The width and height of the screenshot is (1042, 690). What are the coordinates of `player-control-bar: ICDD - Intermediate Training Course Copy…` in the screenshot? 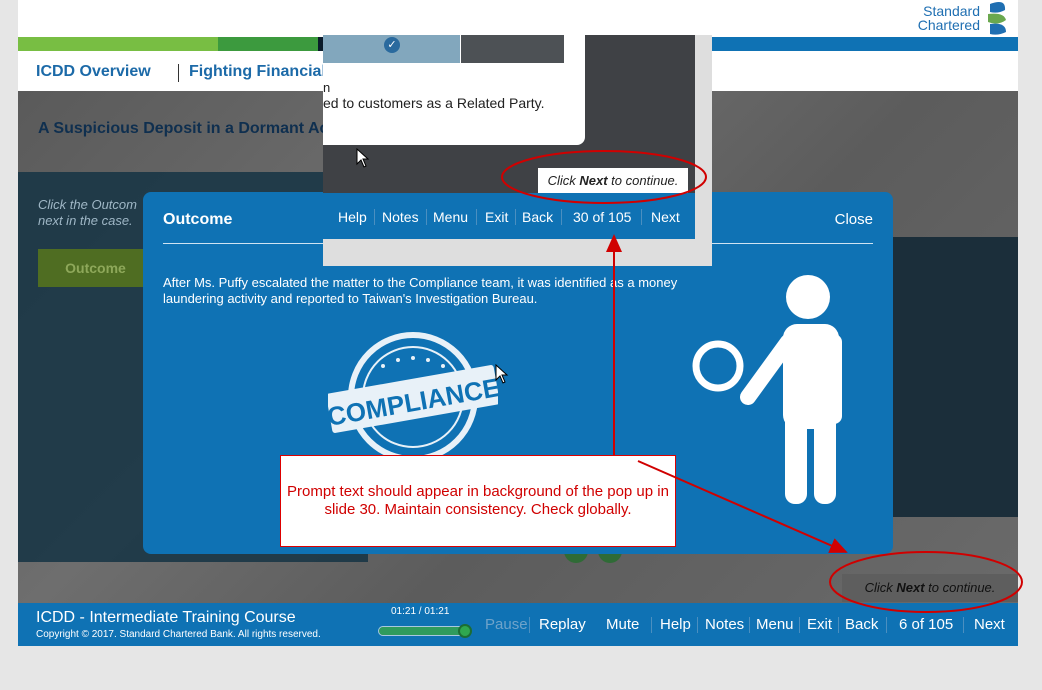 It's located at (518, 624).